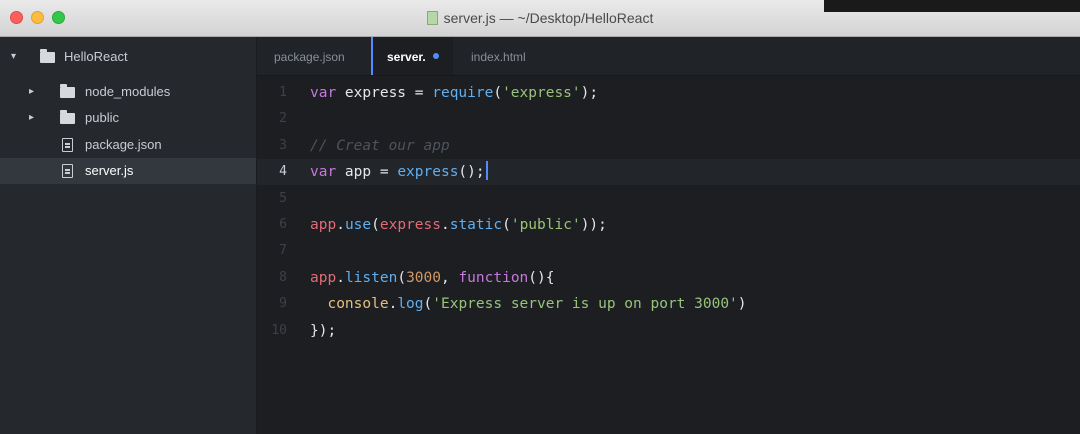  I want to click on line-number: 10, so click(279, 330).